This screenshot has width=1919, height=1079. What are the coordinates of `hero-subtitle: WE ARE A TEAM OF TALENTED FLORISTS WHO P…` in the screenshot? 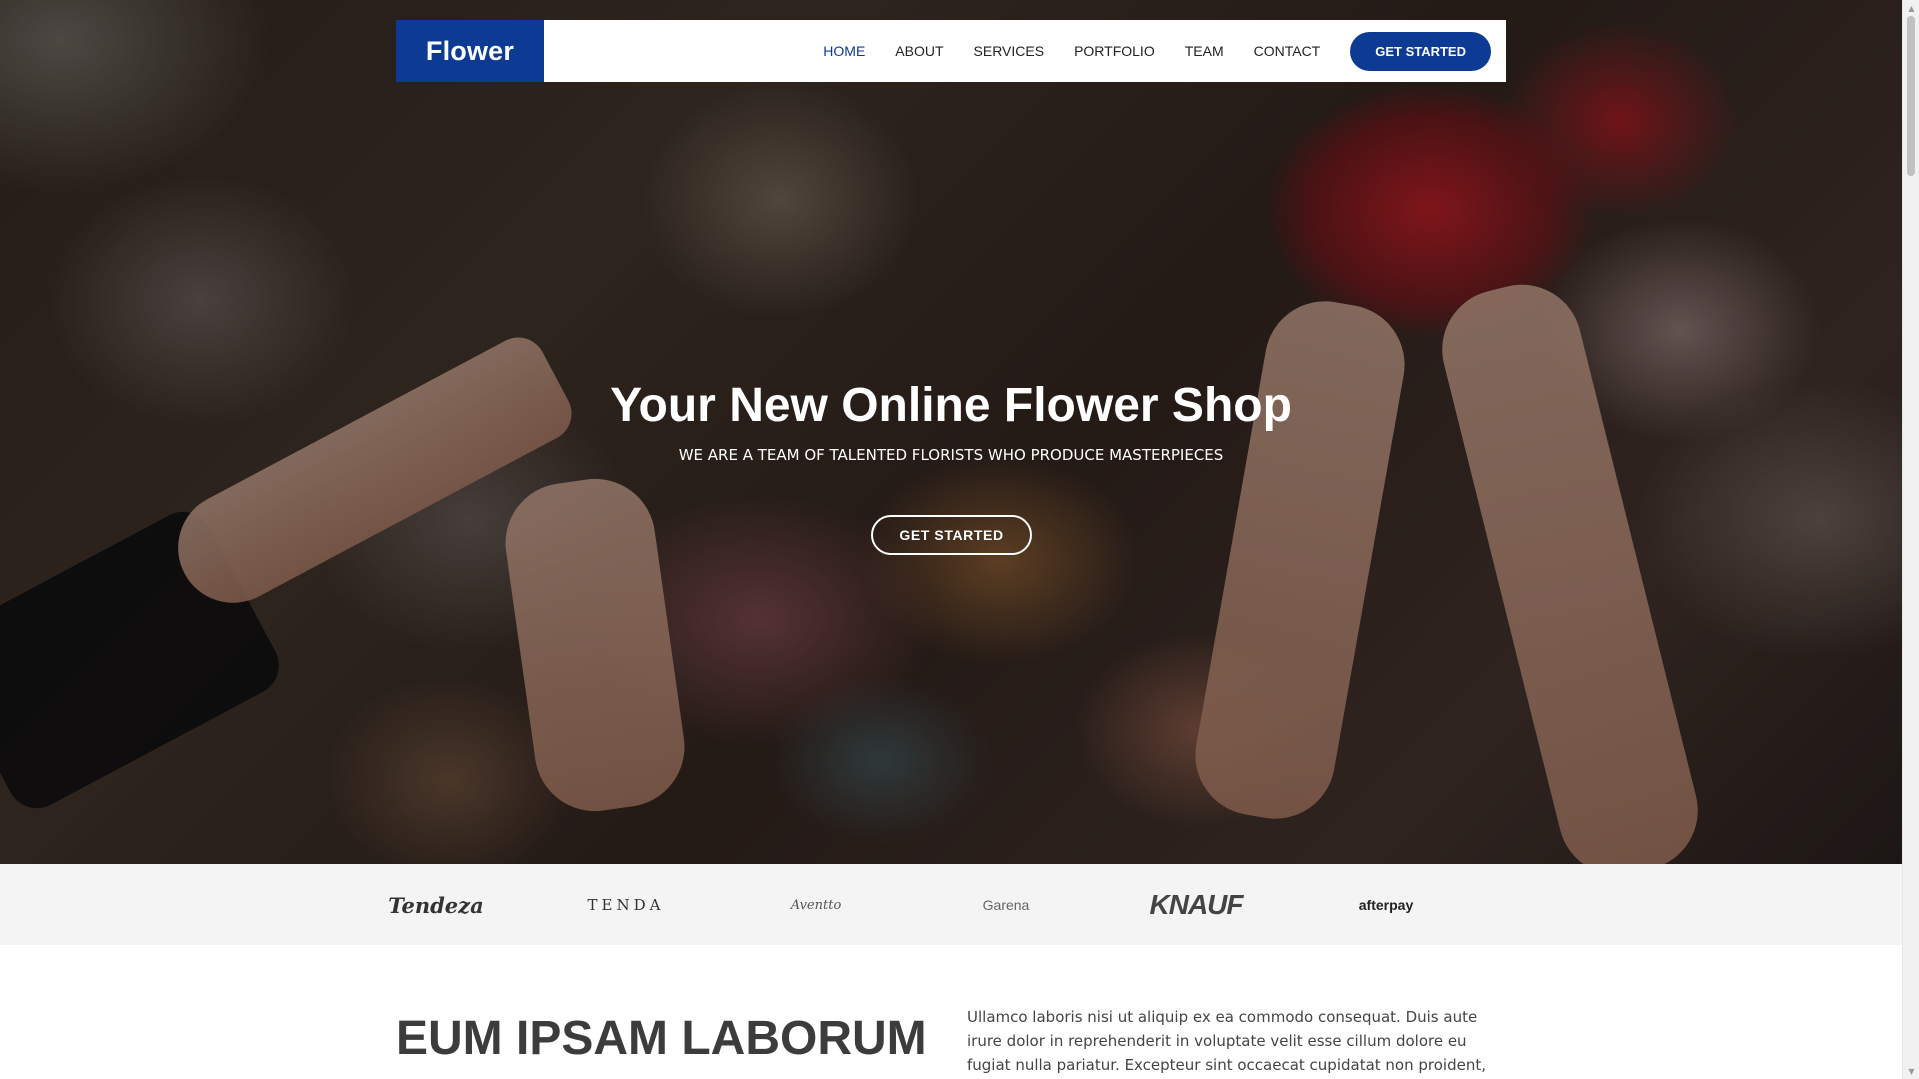 It's located at (951, 455).